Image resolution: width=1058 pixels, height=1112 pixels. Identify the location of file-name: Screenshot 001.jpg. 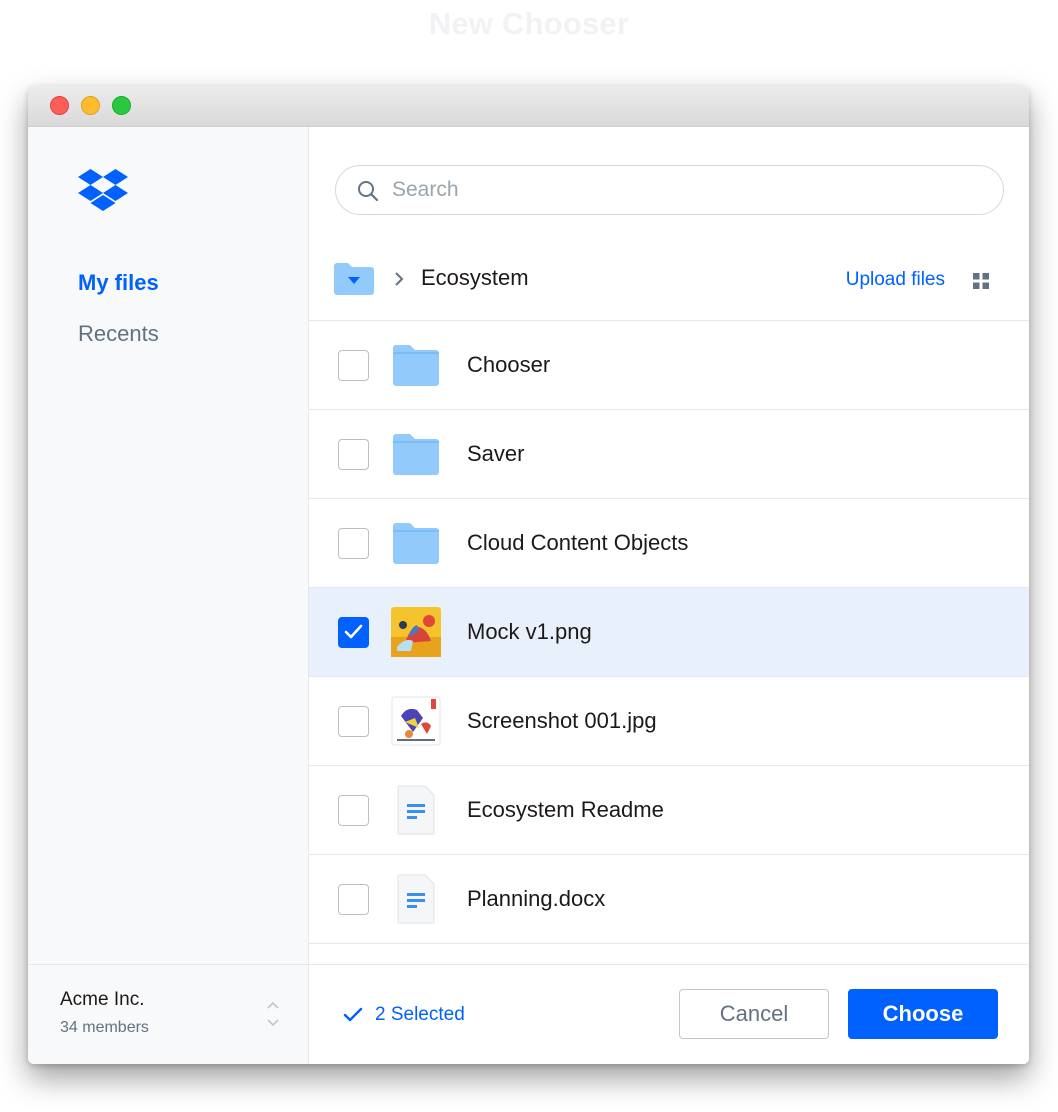
(562, 720).